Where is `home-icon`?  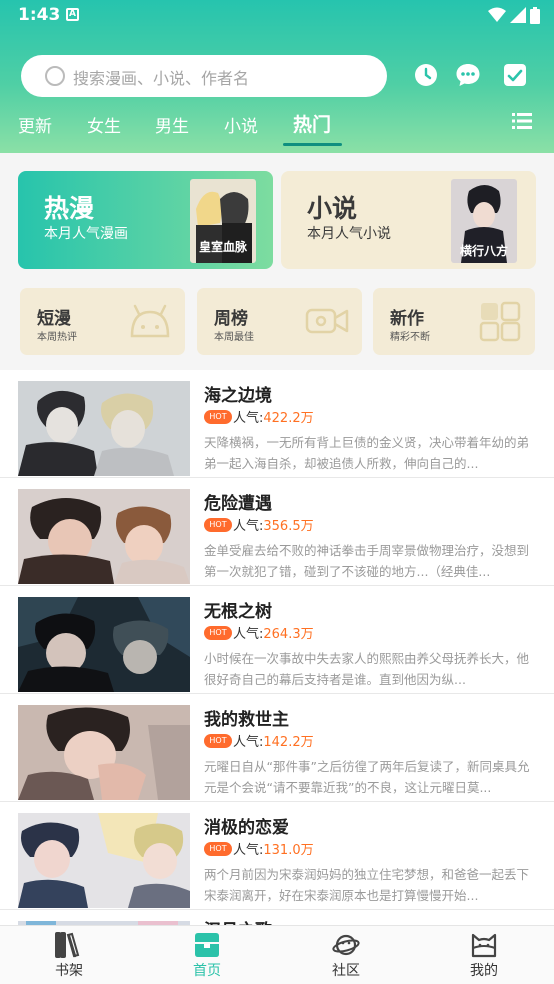 home-icon is located at coordinates (207, 945).